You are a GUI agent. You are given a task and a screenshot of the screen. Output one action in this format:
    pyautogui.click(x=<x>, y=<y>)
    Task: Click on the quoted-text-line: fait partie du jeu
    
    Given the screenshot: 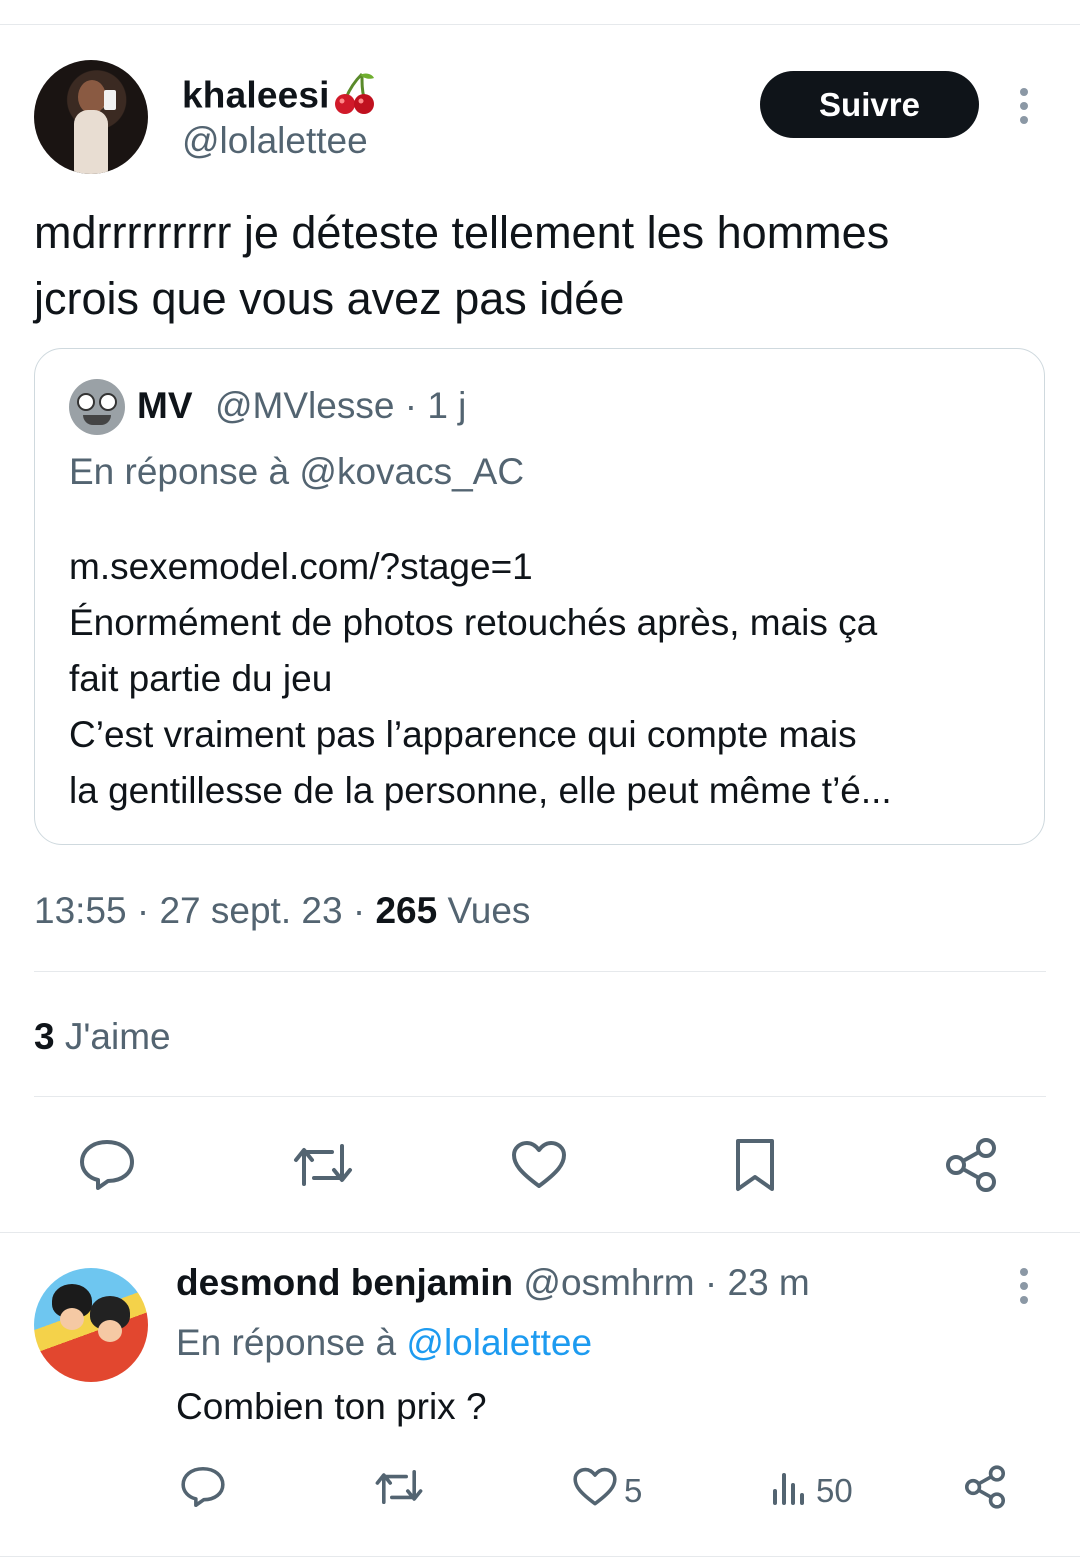 What is the action you would take?
    pyautogui.click(x=201, y=678)
    